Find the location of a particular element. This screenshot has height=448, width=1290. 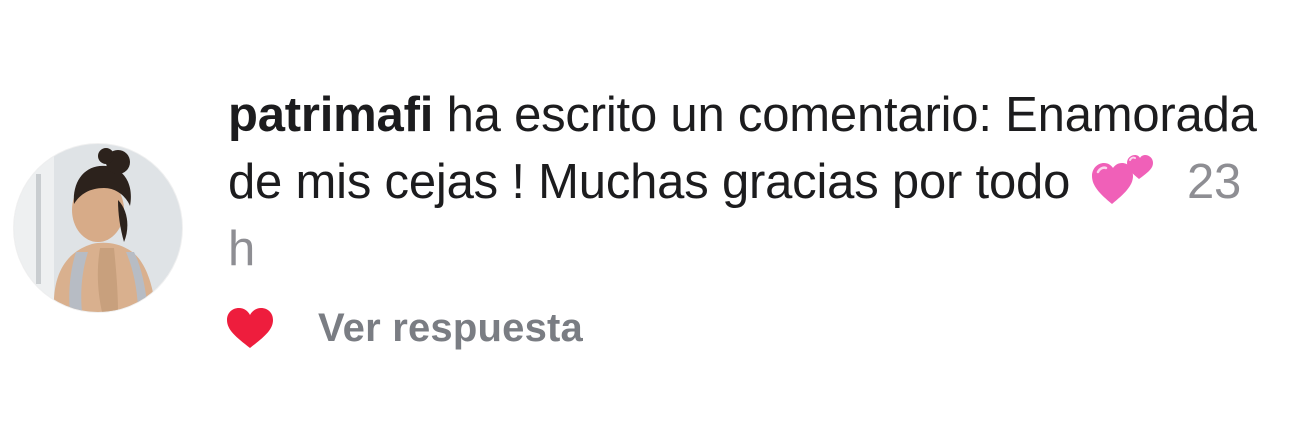

comment-actions: Ver respuesta is located at coordinates (404, 328).